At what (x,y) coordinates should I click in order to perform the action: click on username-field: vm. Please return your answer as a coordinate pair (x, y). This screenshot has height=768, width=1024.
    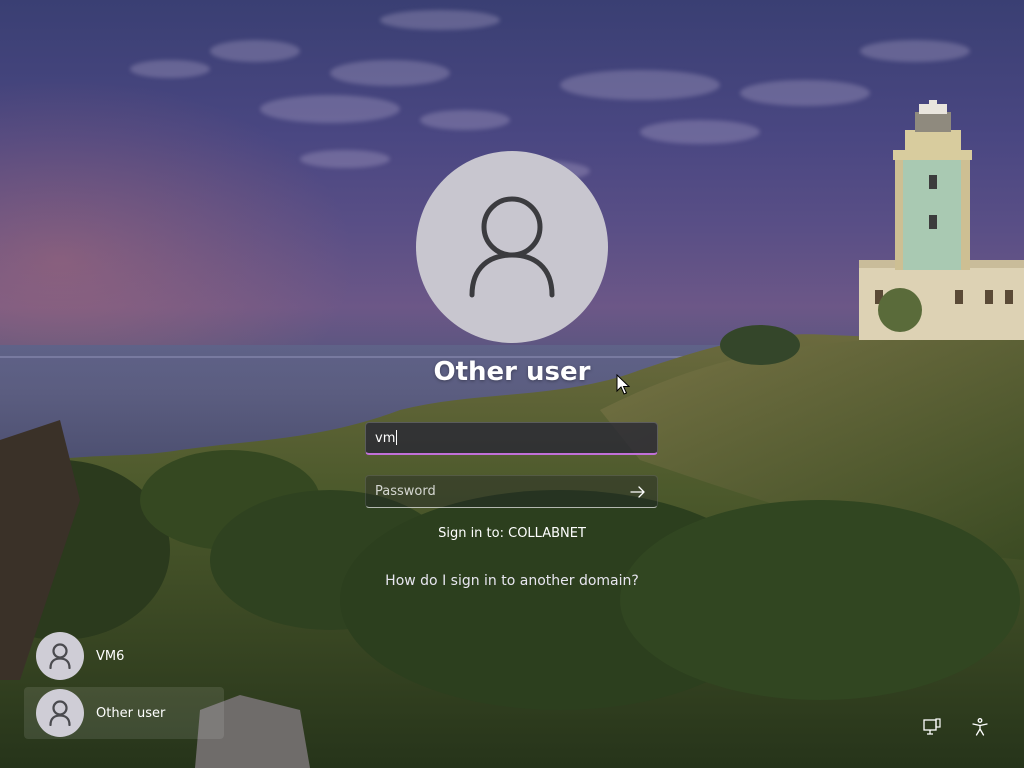
    Looking at the image, I should click on (511, 438).